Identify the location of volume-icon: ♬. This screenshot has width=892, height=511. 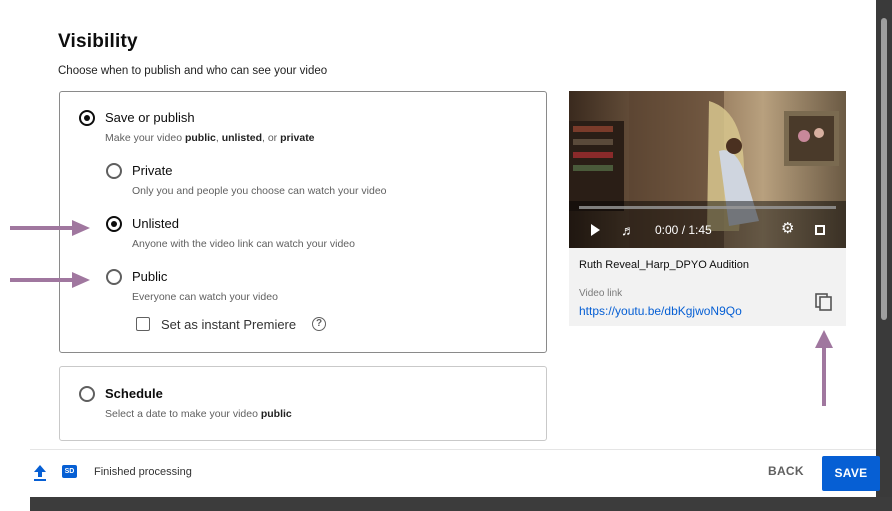
(628, 230).